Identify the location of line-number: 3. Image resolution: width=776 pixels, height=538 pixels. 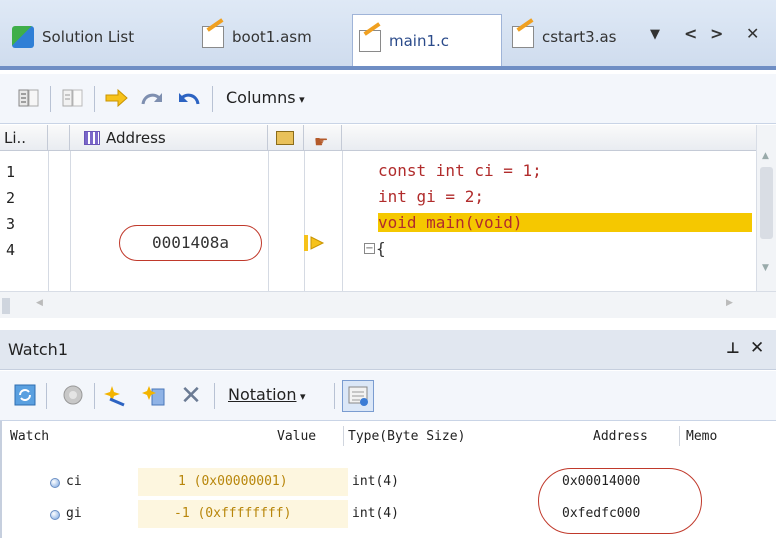
(11, 224).